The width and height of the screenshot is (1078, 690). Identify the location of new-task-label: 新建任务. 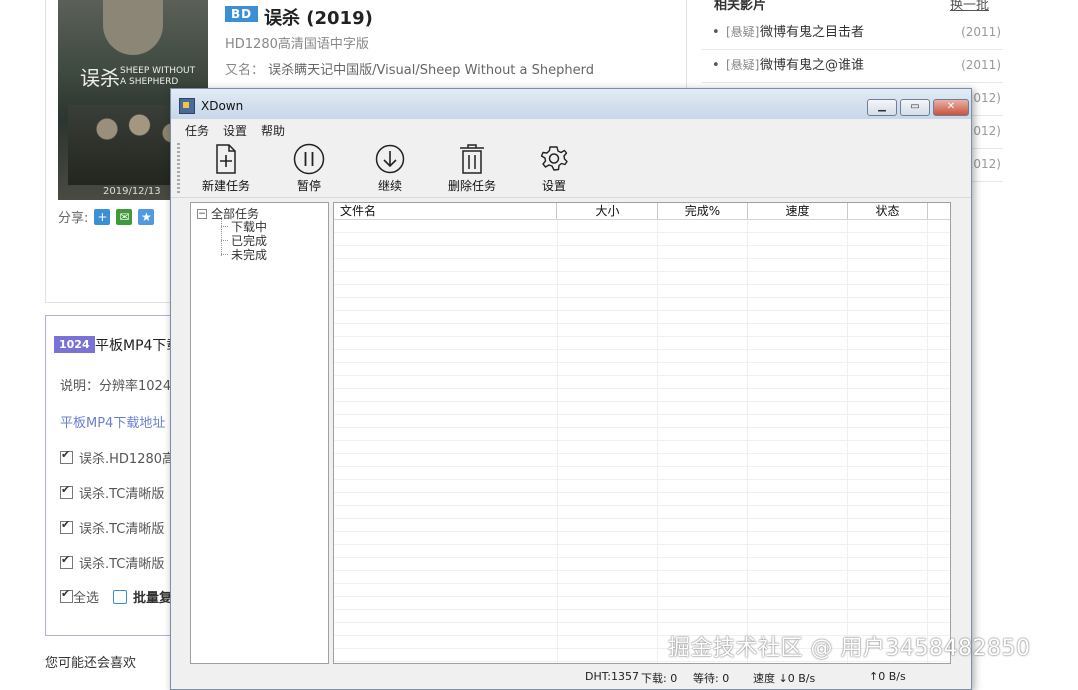
(225, 186).